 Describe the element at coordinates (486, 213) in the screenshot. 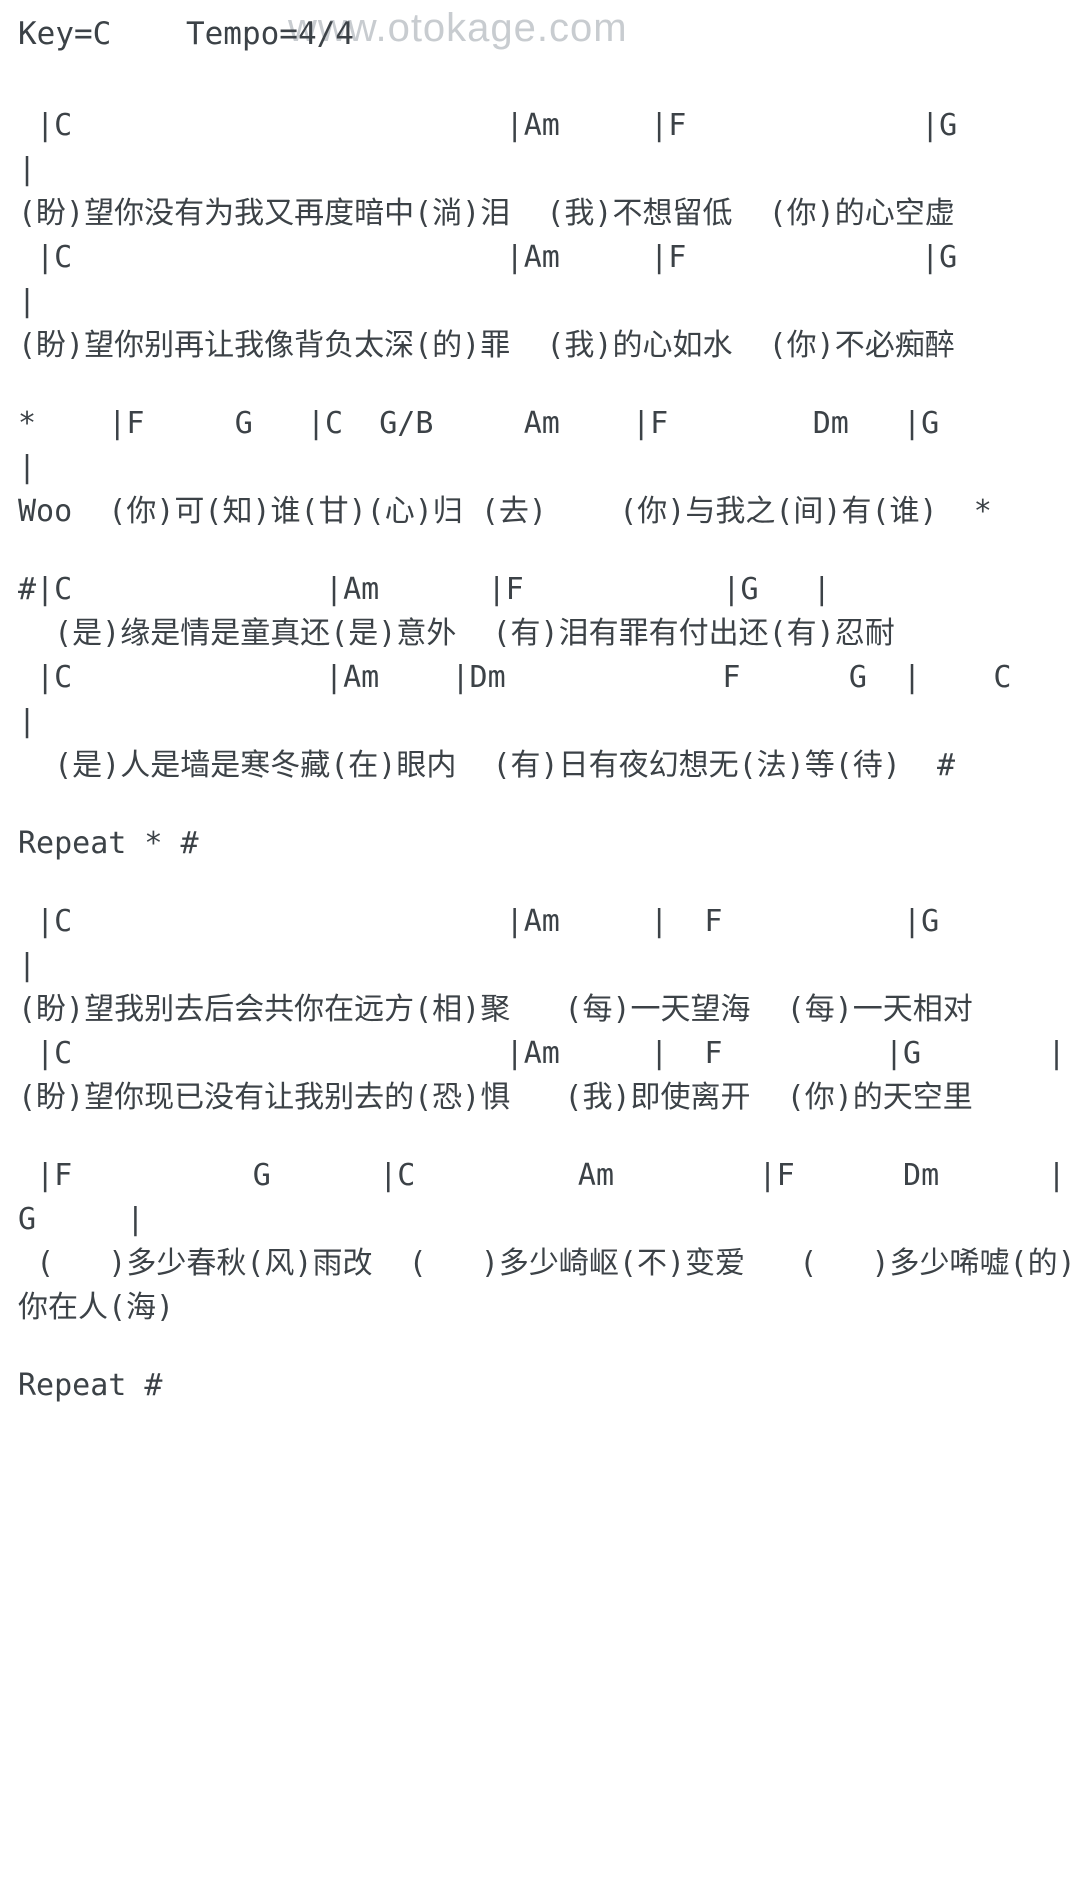

I see `lyrics-line: (盼)望你没有为我又再度暗中(淌)泪 (我)不想留低 (你)的心空虚` at that location.